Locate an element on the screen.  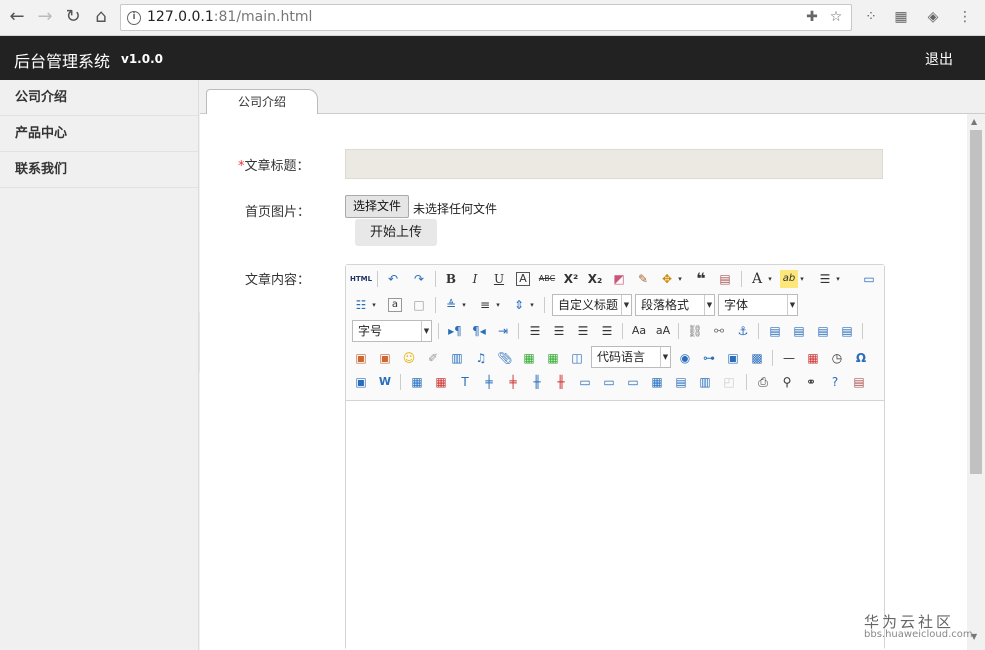
time-icon: ◷ is located at coordinates (837, 358).